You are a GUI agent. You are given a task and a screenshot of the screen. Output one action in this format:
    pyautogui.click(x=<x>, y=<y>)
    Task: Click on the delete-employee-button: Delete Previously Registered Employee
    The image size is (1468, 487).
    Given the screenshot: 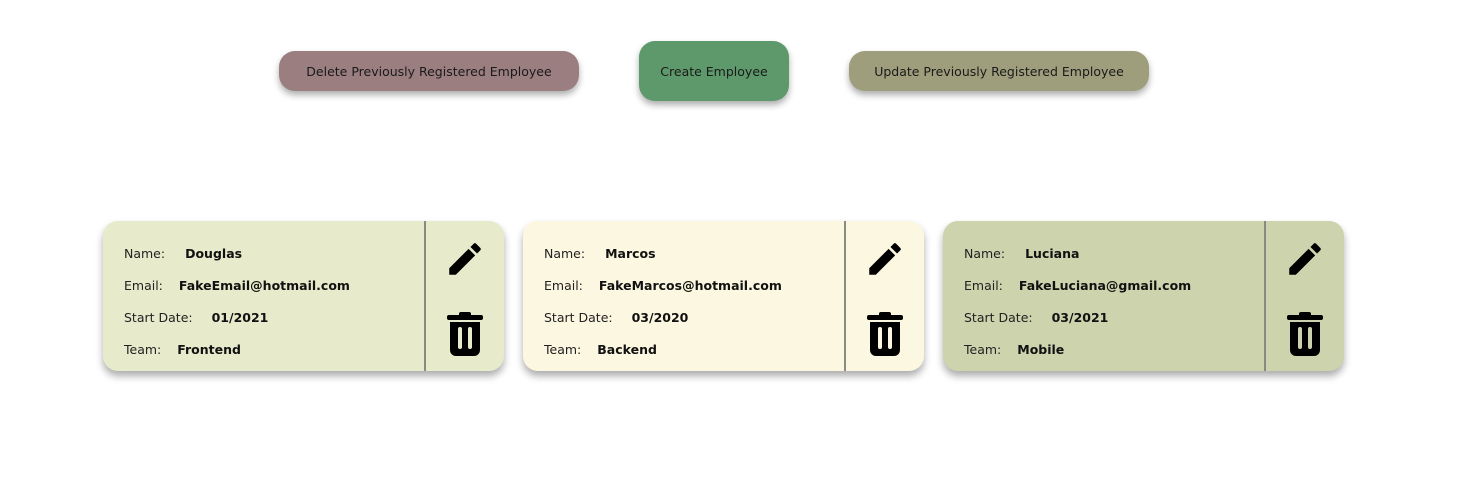 What is the action you would take?
    pyautogui.click(x=429, y=71)
    